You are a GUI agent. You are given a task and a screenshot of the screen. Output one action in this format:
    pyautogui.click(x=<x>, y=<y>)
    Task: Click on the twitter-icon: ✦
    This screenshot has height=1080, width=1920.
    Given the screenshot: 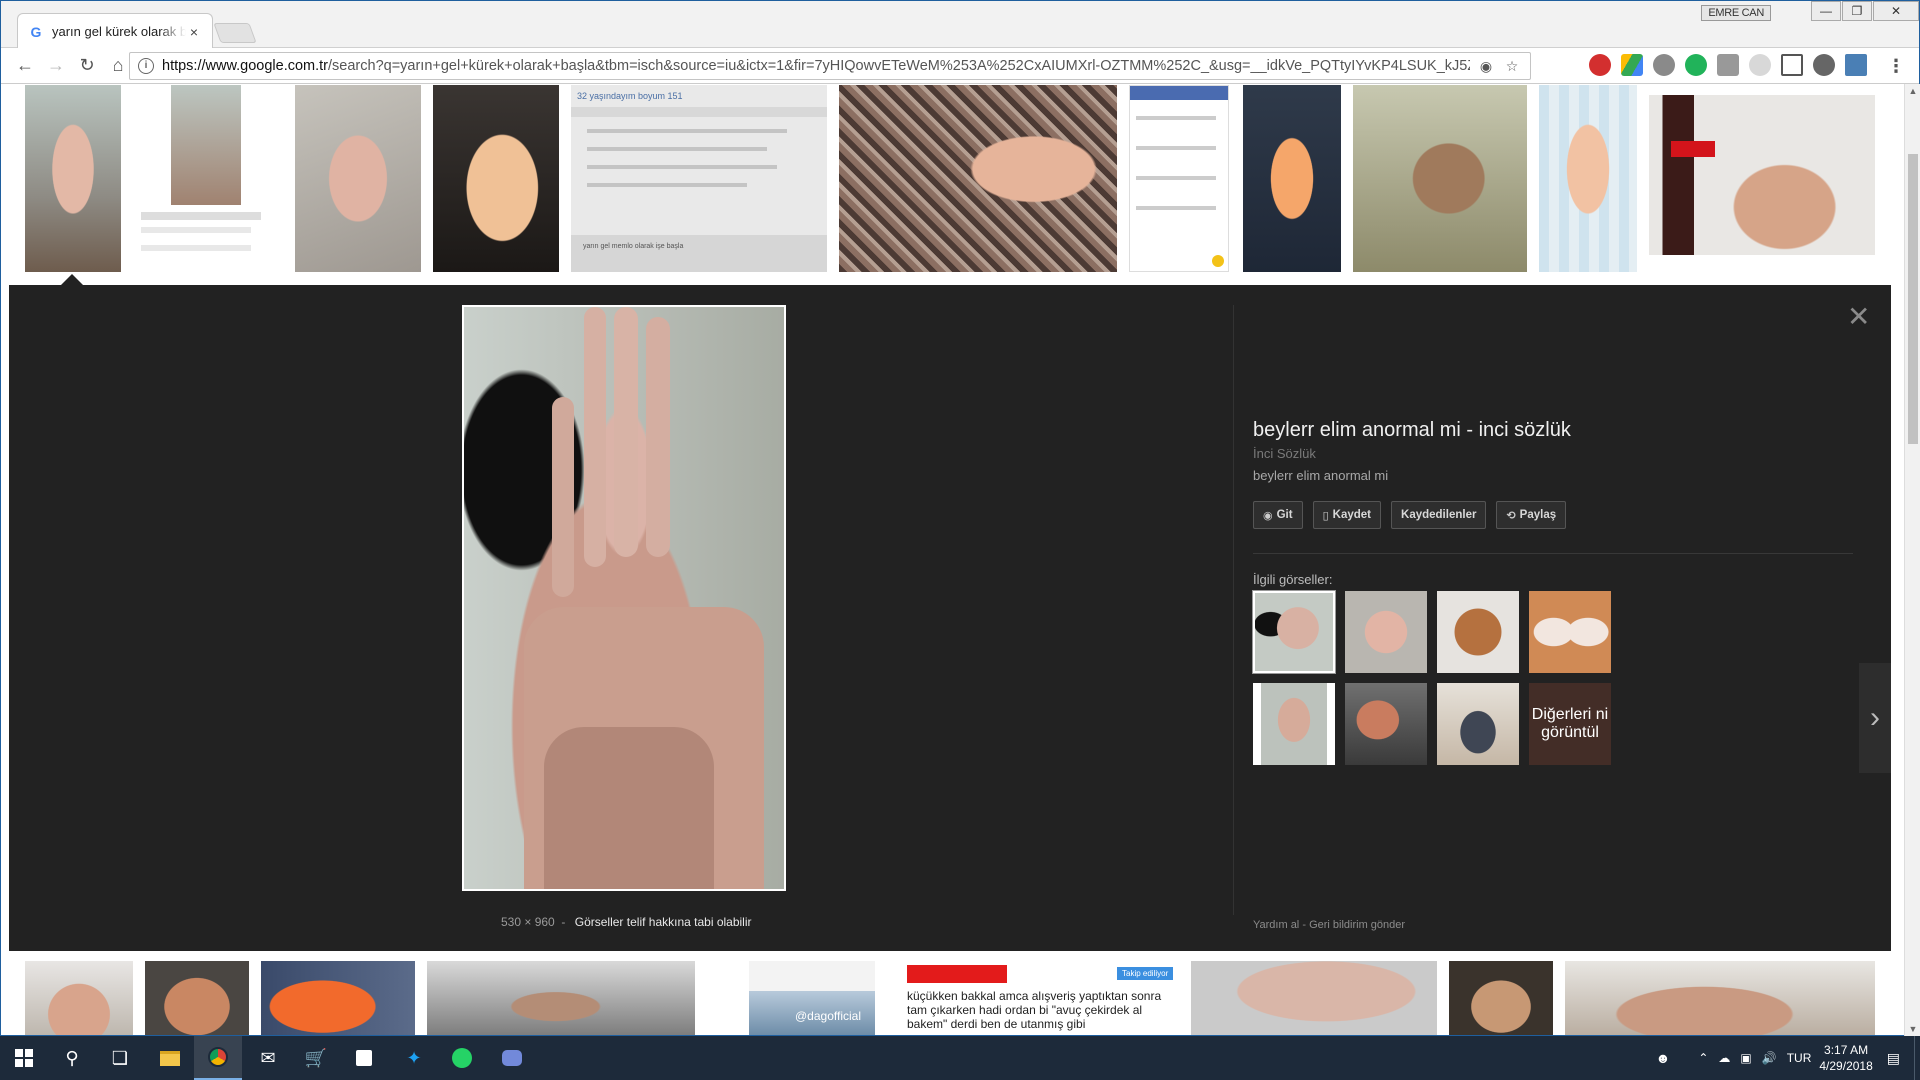 What is the action you would take?
    pyautogui.click(x=414, y=1058)
    